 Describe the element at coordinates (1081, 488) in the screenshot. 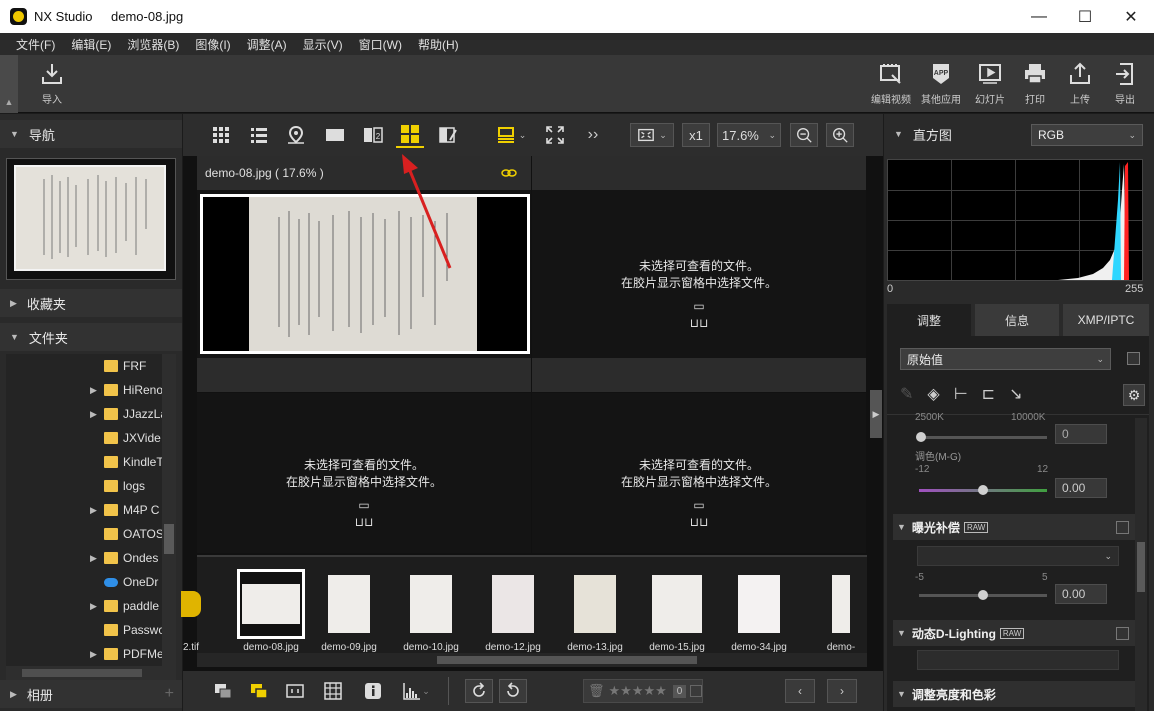

I see `tint-value-input: 0.00` at that location.